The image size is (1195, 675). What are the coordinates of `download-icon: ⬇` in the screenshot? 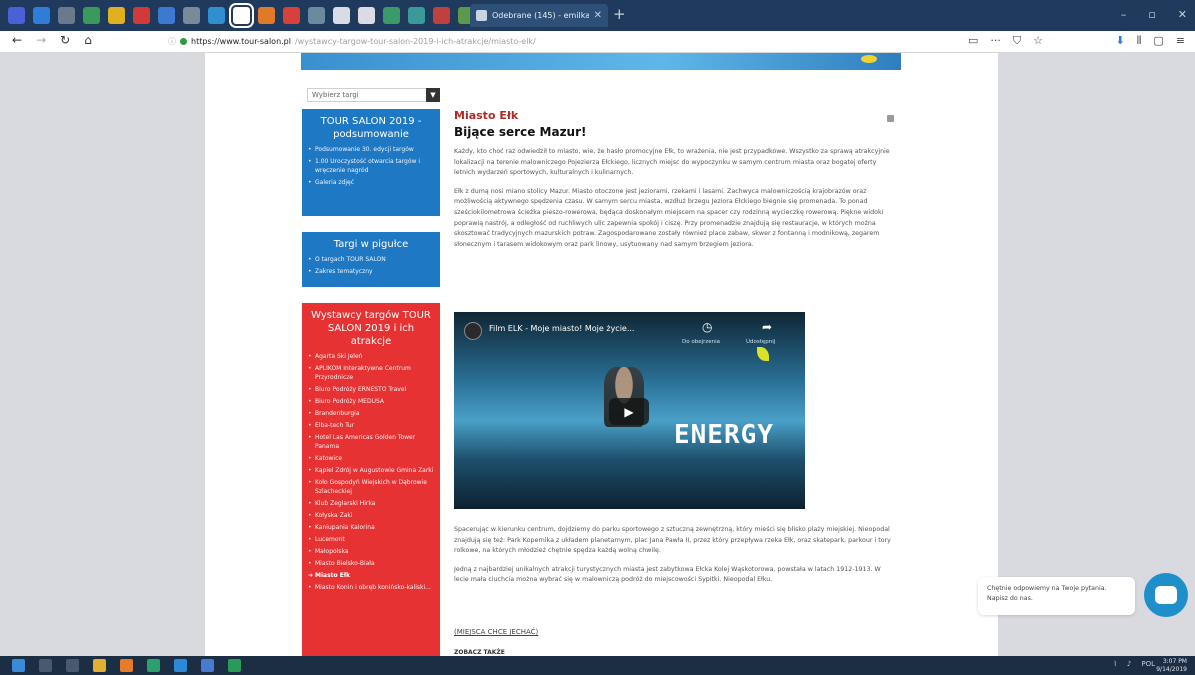 It's located at (1120, 41).